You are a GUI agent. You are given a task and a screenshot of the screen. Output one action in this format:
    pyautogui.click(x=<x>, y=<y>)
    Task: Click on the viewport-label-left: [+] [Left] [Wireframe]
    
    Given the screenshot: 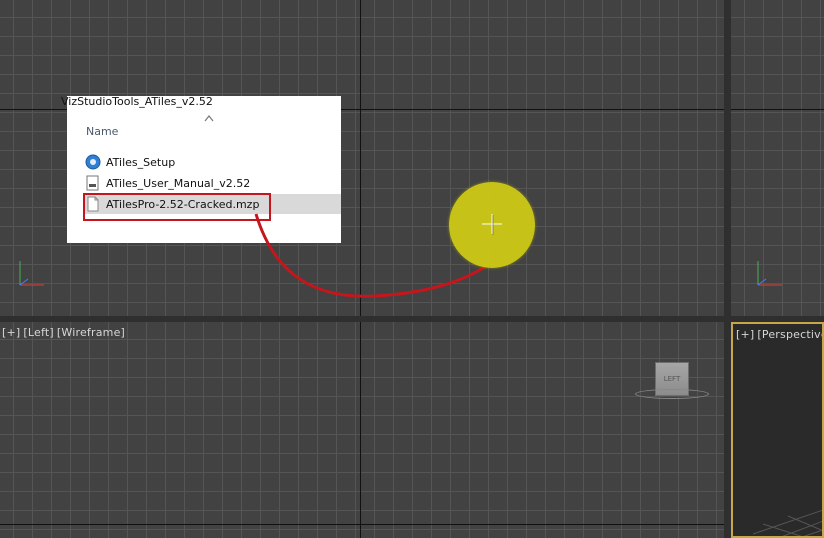 What is the action you would take?
    pyautogui.click(x=65, y=332)
    